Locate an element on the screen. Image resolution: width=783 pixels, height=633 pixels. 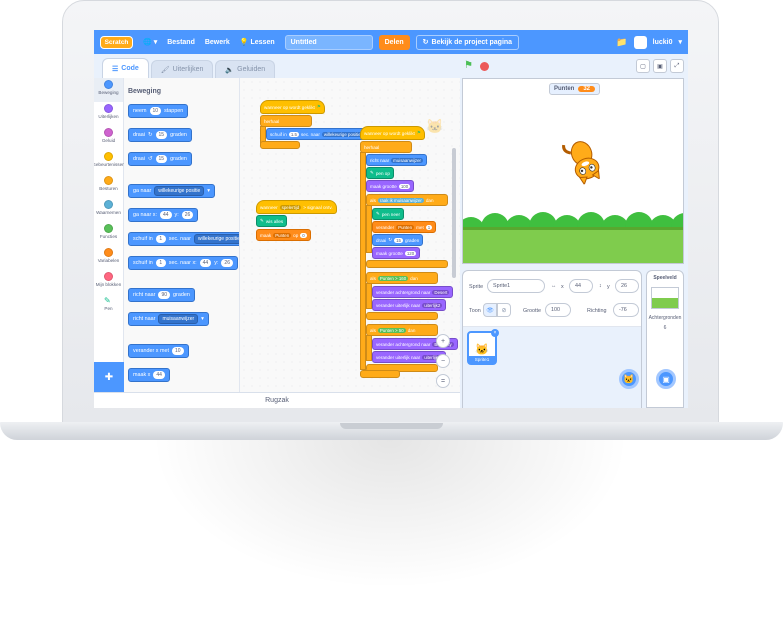
block-point-towards: richt naar muisaanwijzer ▾ is located at coordinates (168, 319).